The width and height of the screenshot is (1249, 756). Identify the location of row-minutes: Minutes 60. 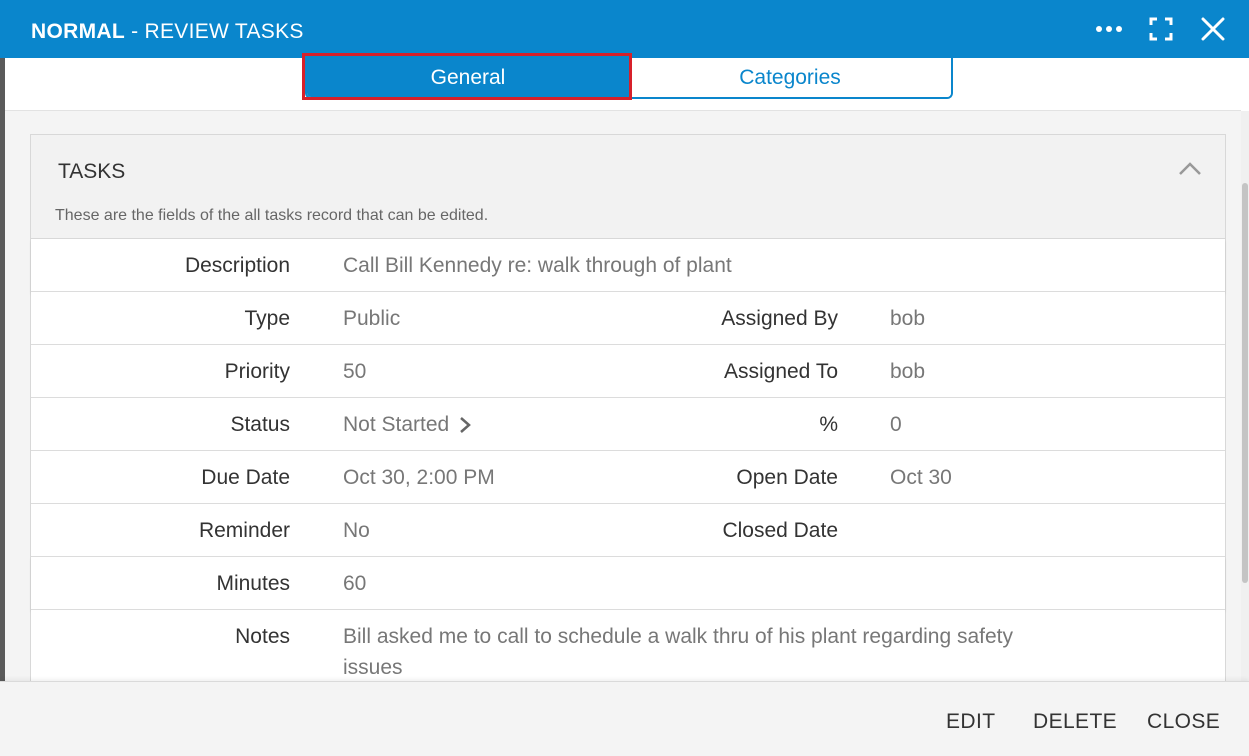
(628, 583).